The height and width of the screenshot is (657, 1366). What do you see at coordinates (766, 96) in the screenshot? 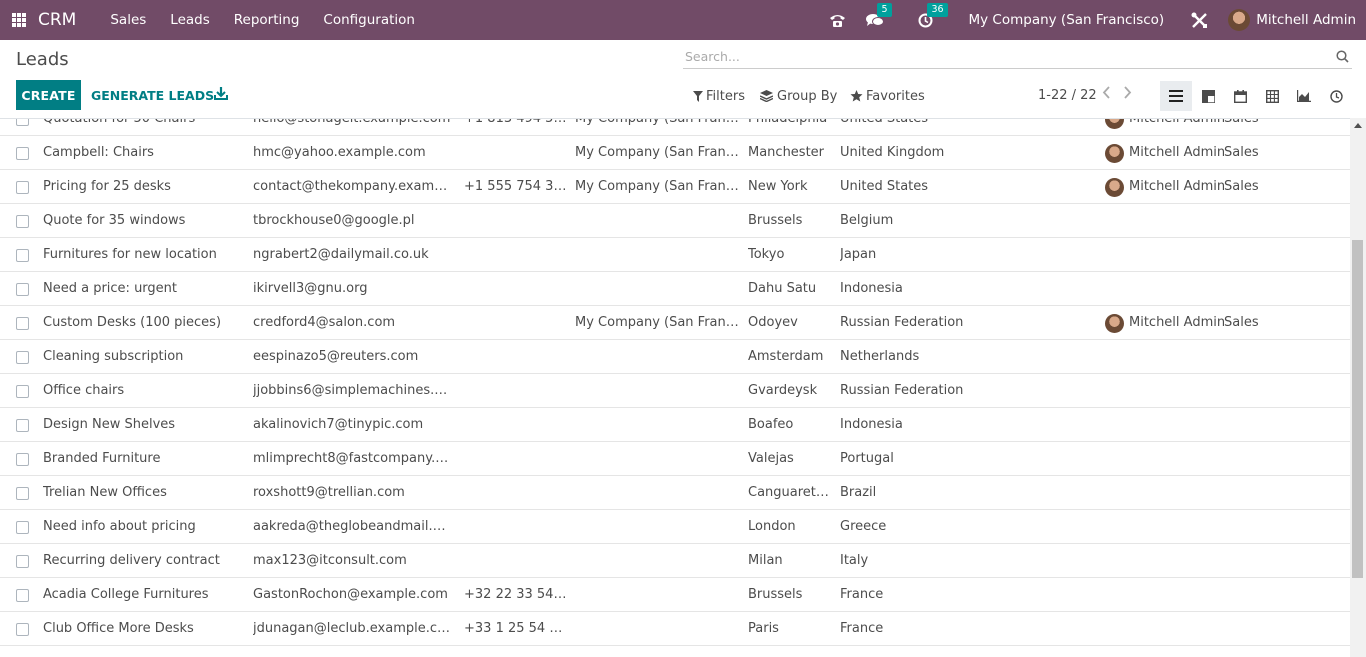
I see `layers-icon` at bounding box center [766, 96].